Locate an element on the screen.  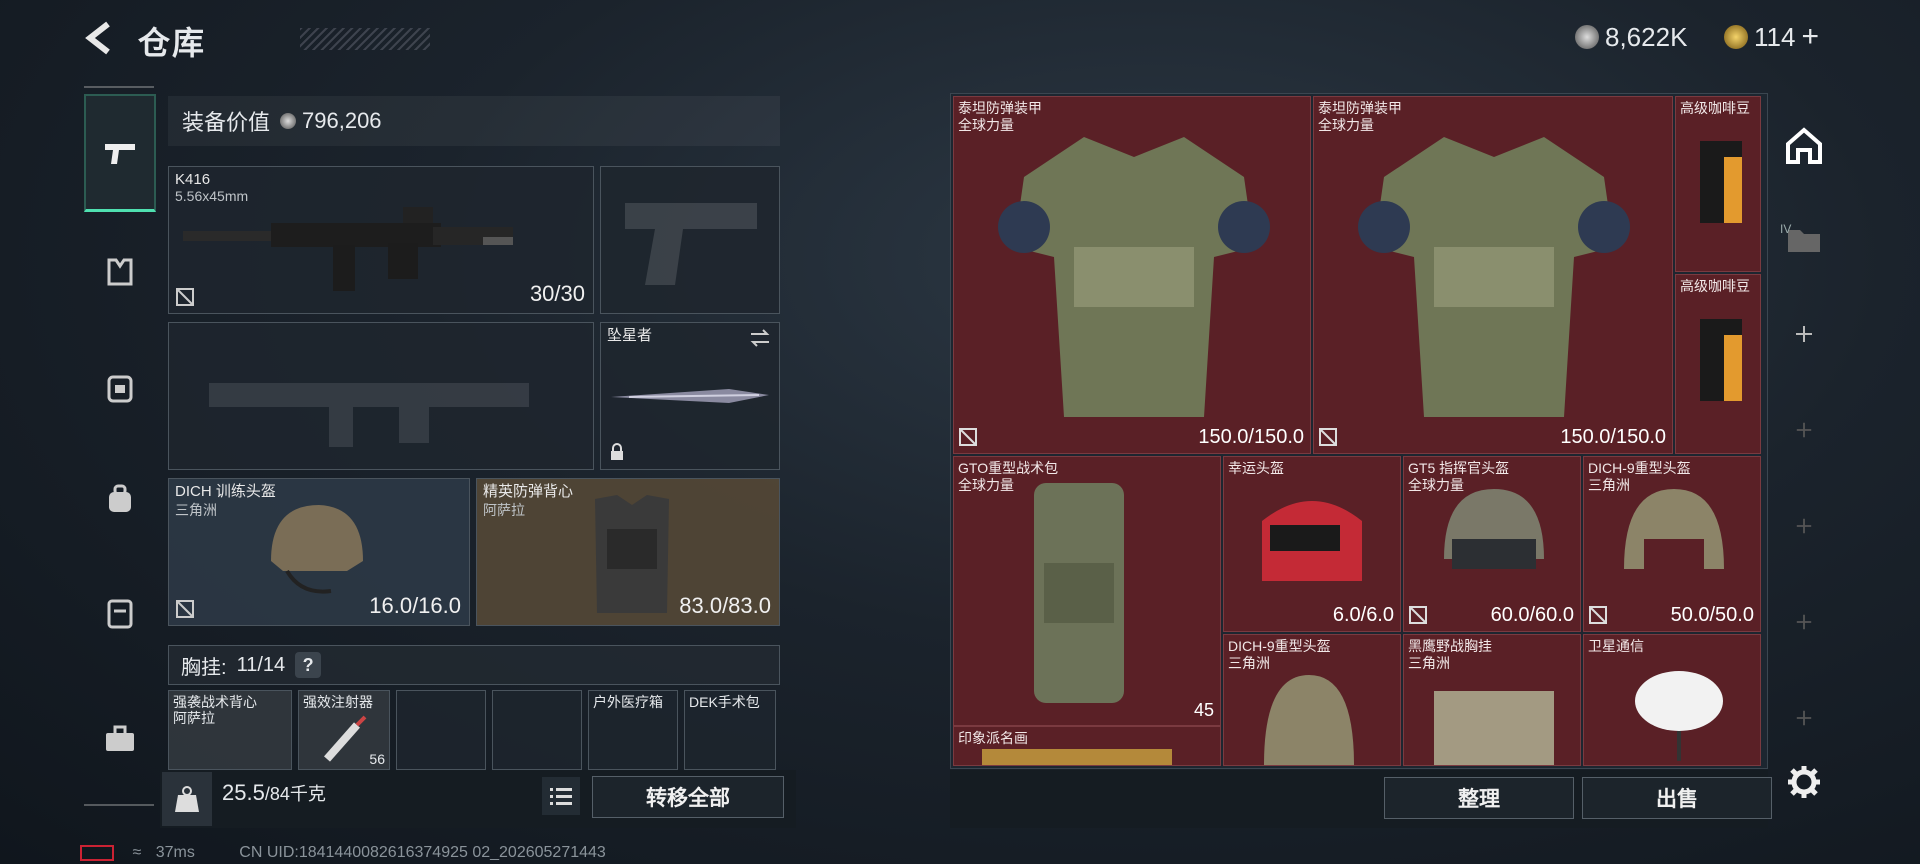
storage-item-titan-armor-1: 泰坦防弹装甲 全球力量 150.0/150.0 is located at coordinates (1132, 275).